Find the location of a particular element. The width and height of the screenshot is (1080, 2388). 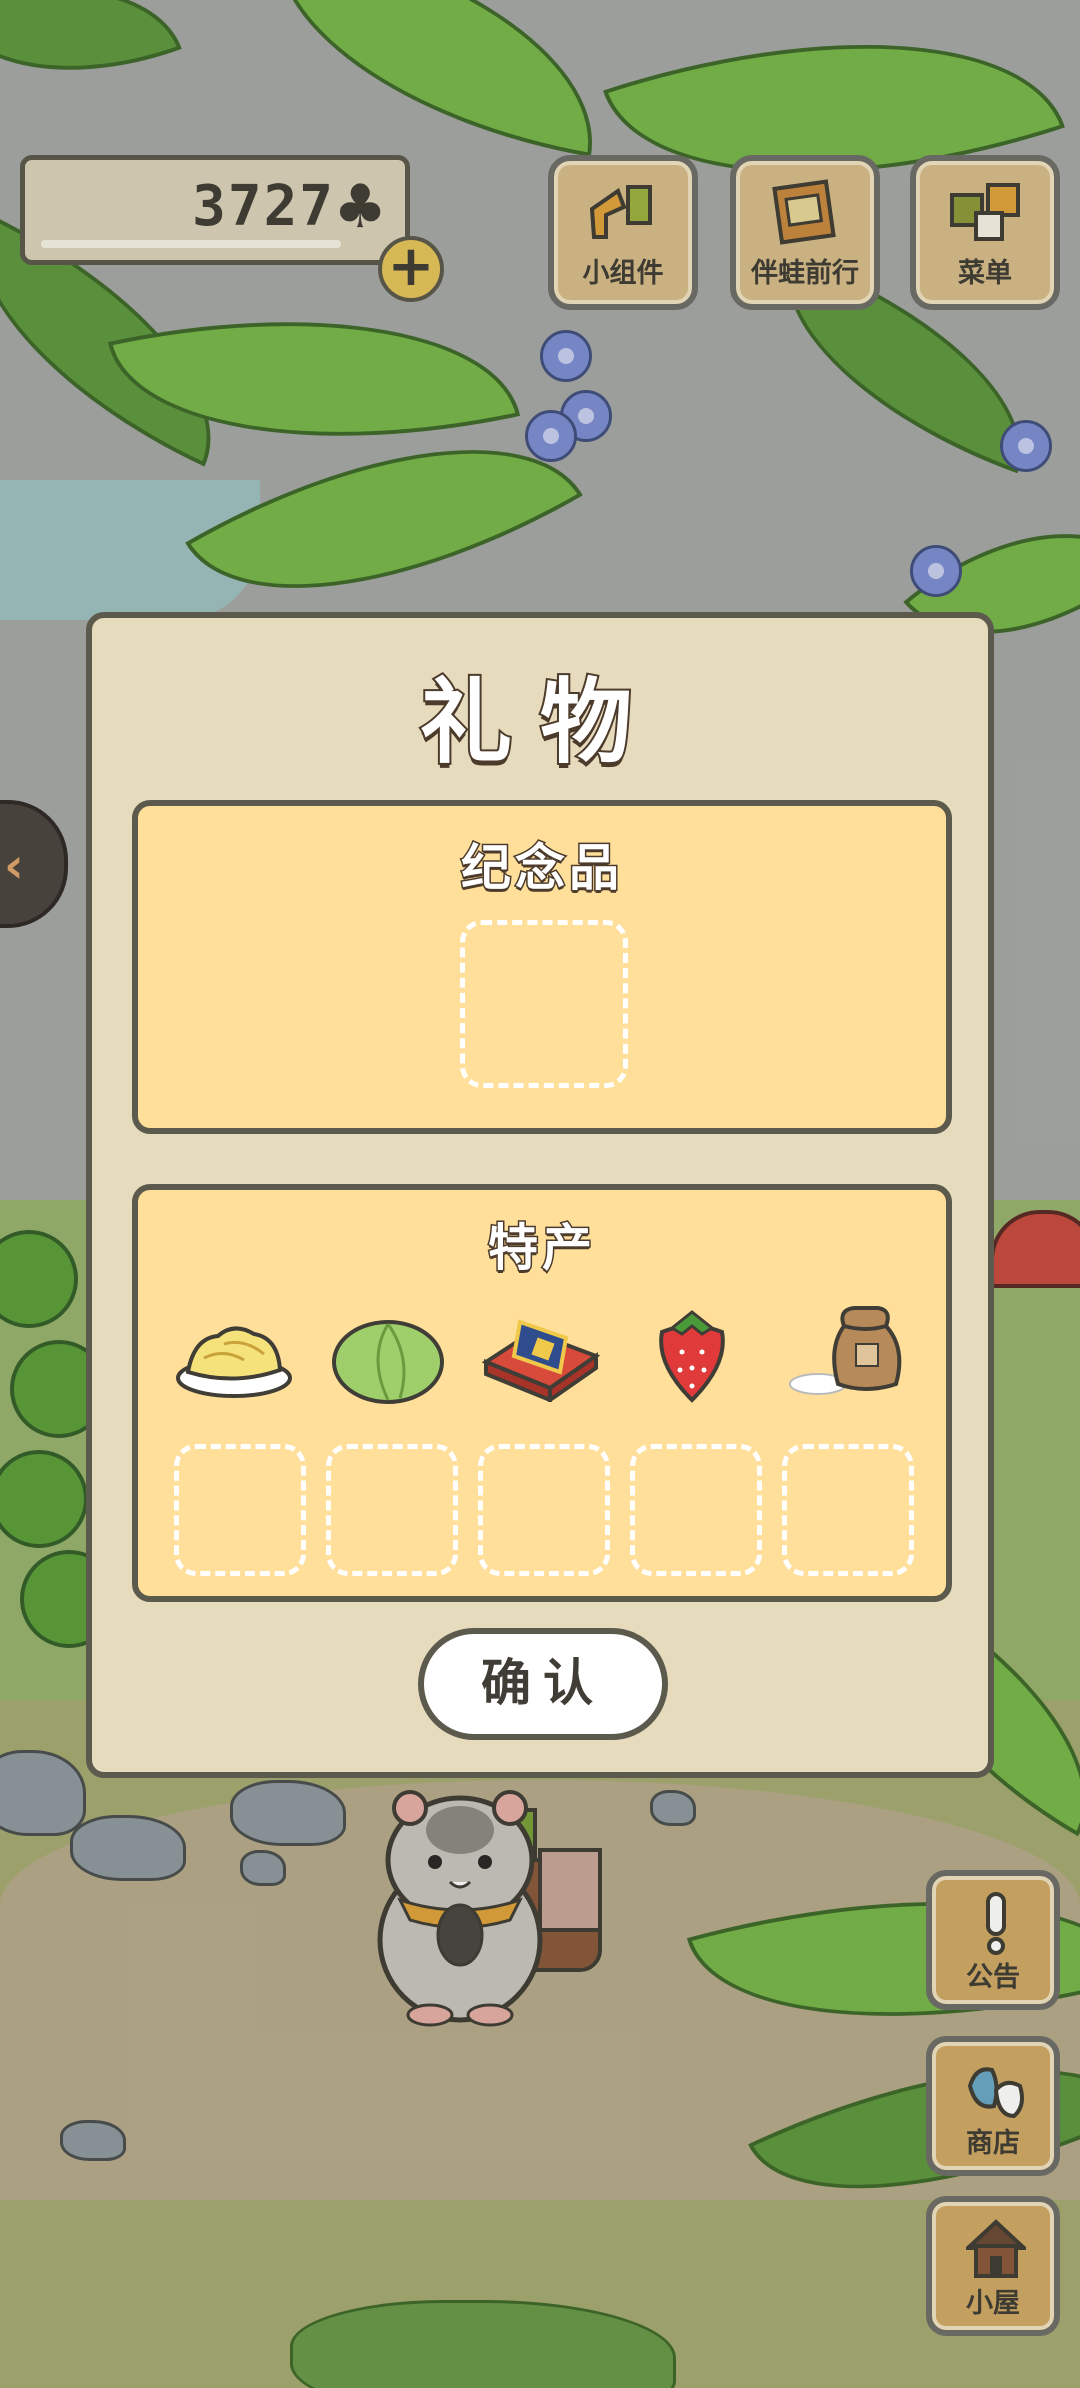

rice-bag-icon is located at coordinates (848, 1348).